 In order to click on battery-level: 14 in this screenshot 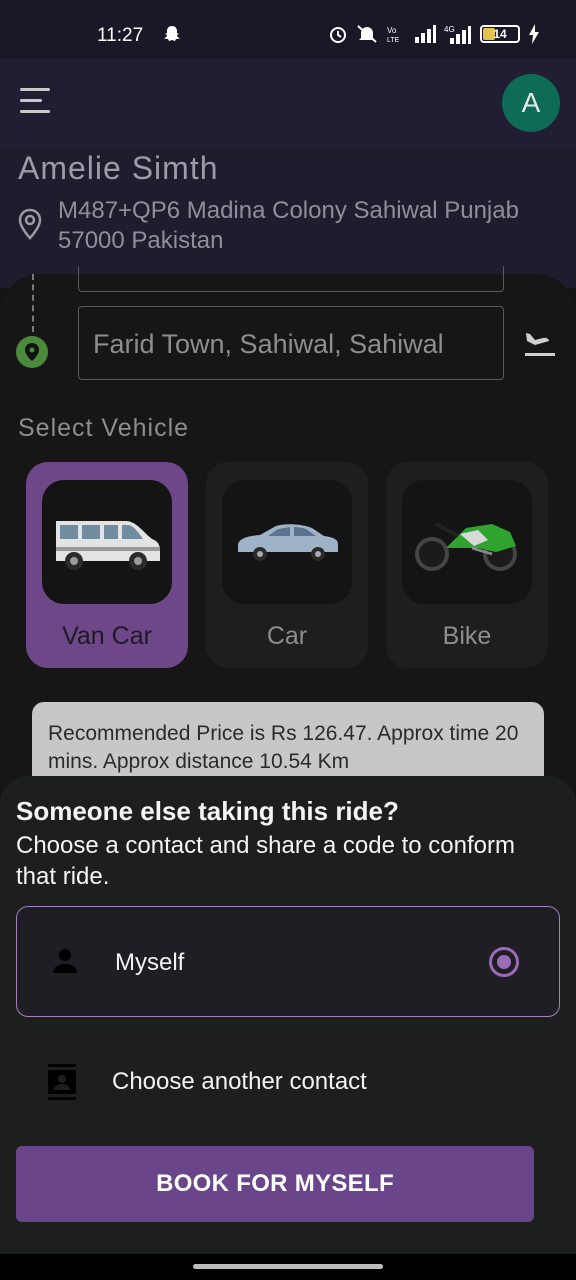, I will do `click(500, 34)`.